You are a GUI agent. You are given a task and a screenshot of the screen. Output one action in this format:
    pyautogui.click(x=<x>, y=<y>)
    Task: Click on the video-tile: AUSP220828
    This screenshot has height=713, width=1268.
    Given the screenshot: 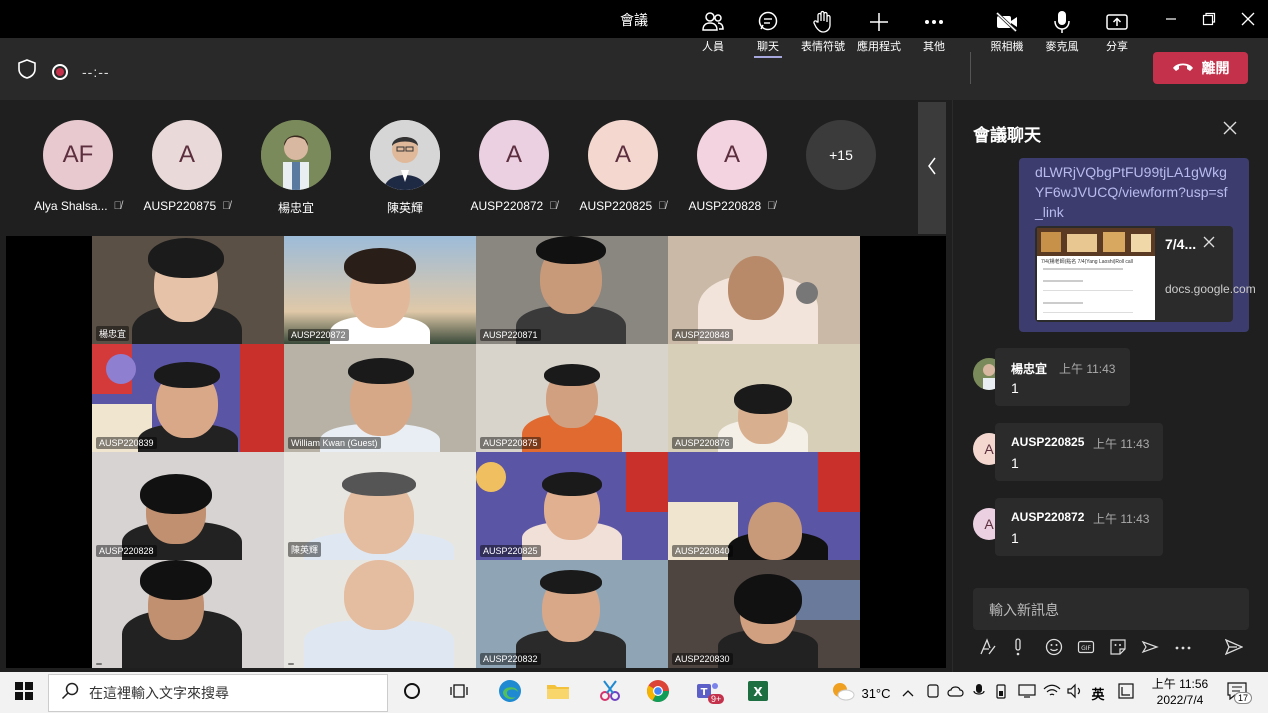 What is the action you would take?
    pyautogui.click(x=188, y=506)
    